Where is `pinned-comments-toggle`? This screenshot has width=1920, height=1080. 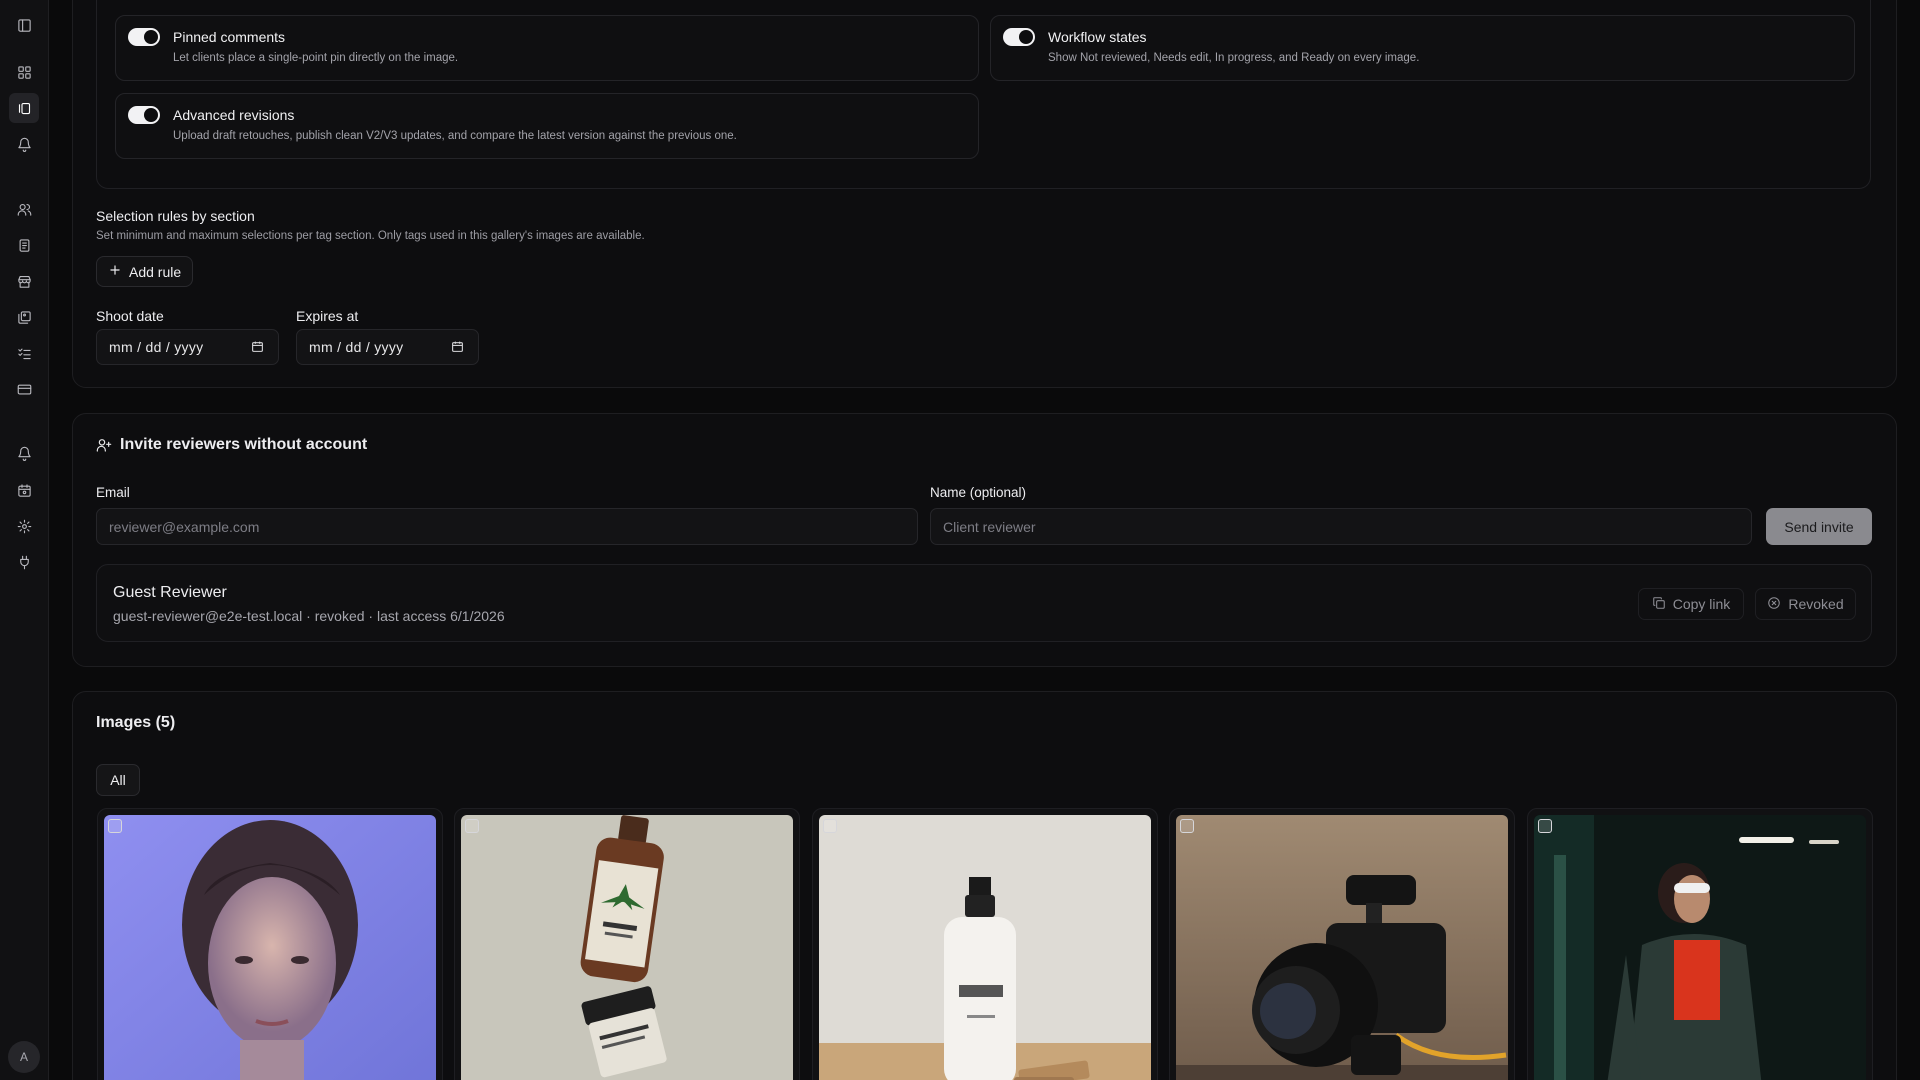
pinned-comments-toggle is located at coordinates (144, 37).